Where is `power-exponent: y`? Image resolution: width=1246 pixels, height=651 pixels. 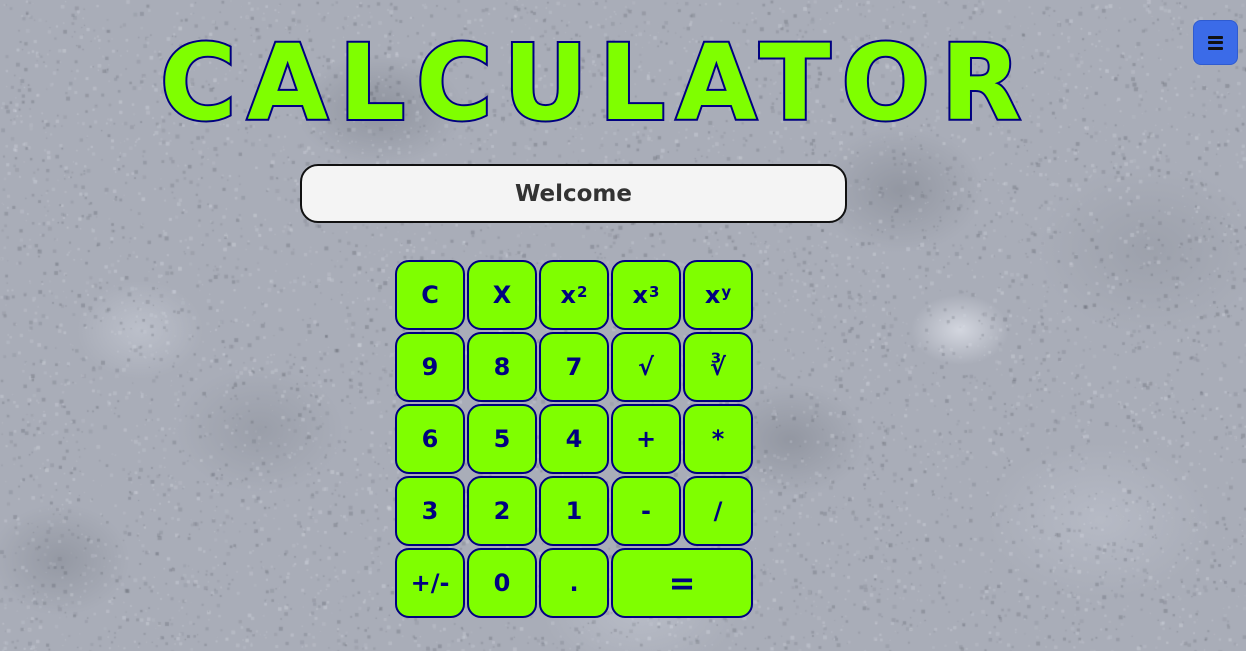 power-exponent: y is located at coordinates (726, 292).